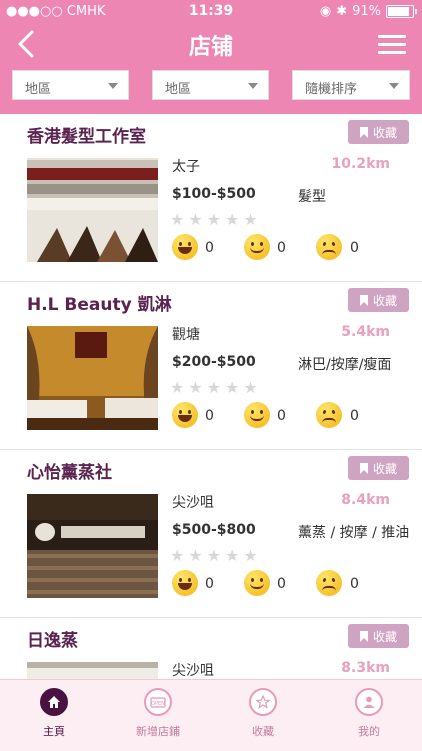  Describe the element at coordinates (369, 731) in the screenshot. I see `tab-profile-label: 我的` at that location.